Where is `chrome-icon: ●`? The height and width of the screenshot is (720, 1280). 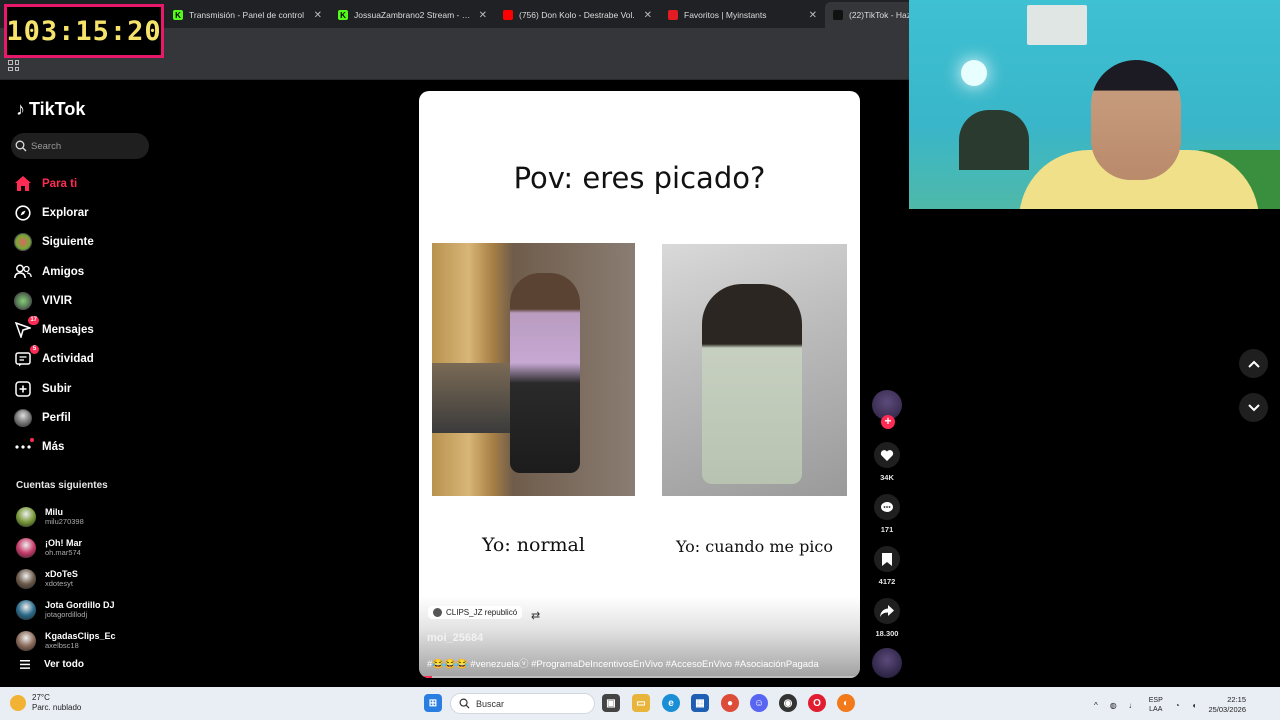
chrome-icon: ● is located at coordinates (730, 703).